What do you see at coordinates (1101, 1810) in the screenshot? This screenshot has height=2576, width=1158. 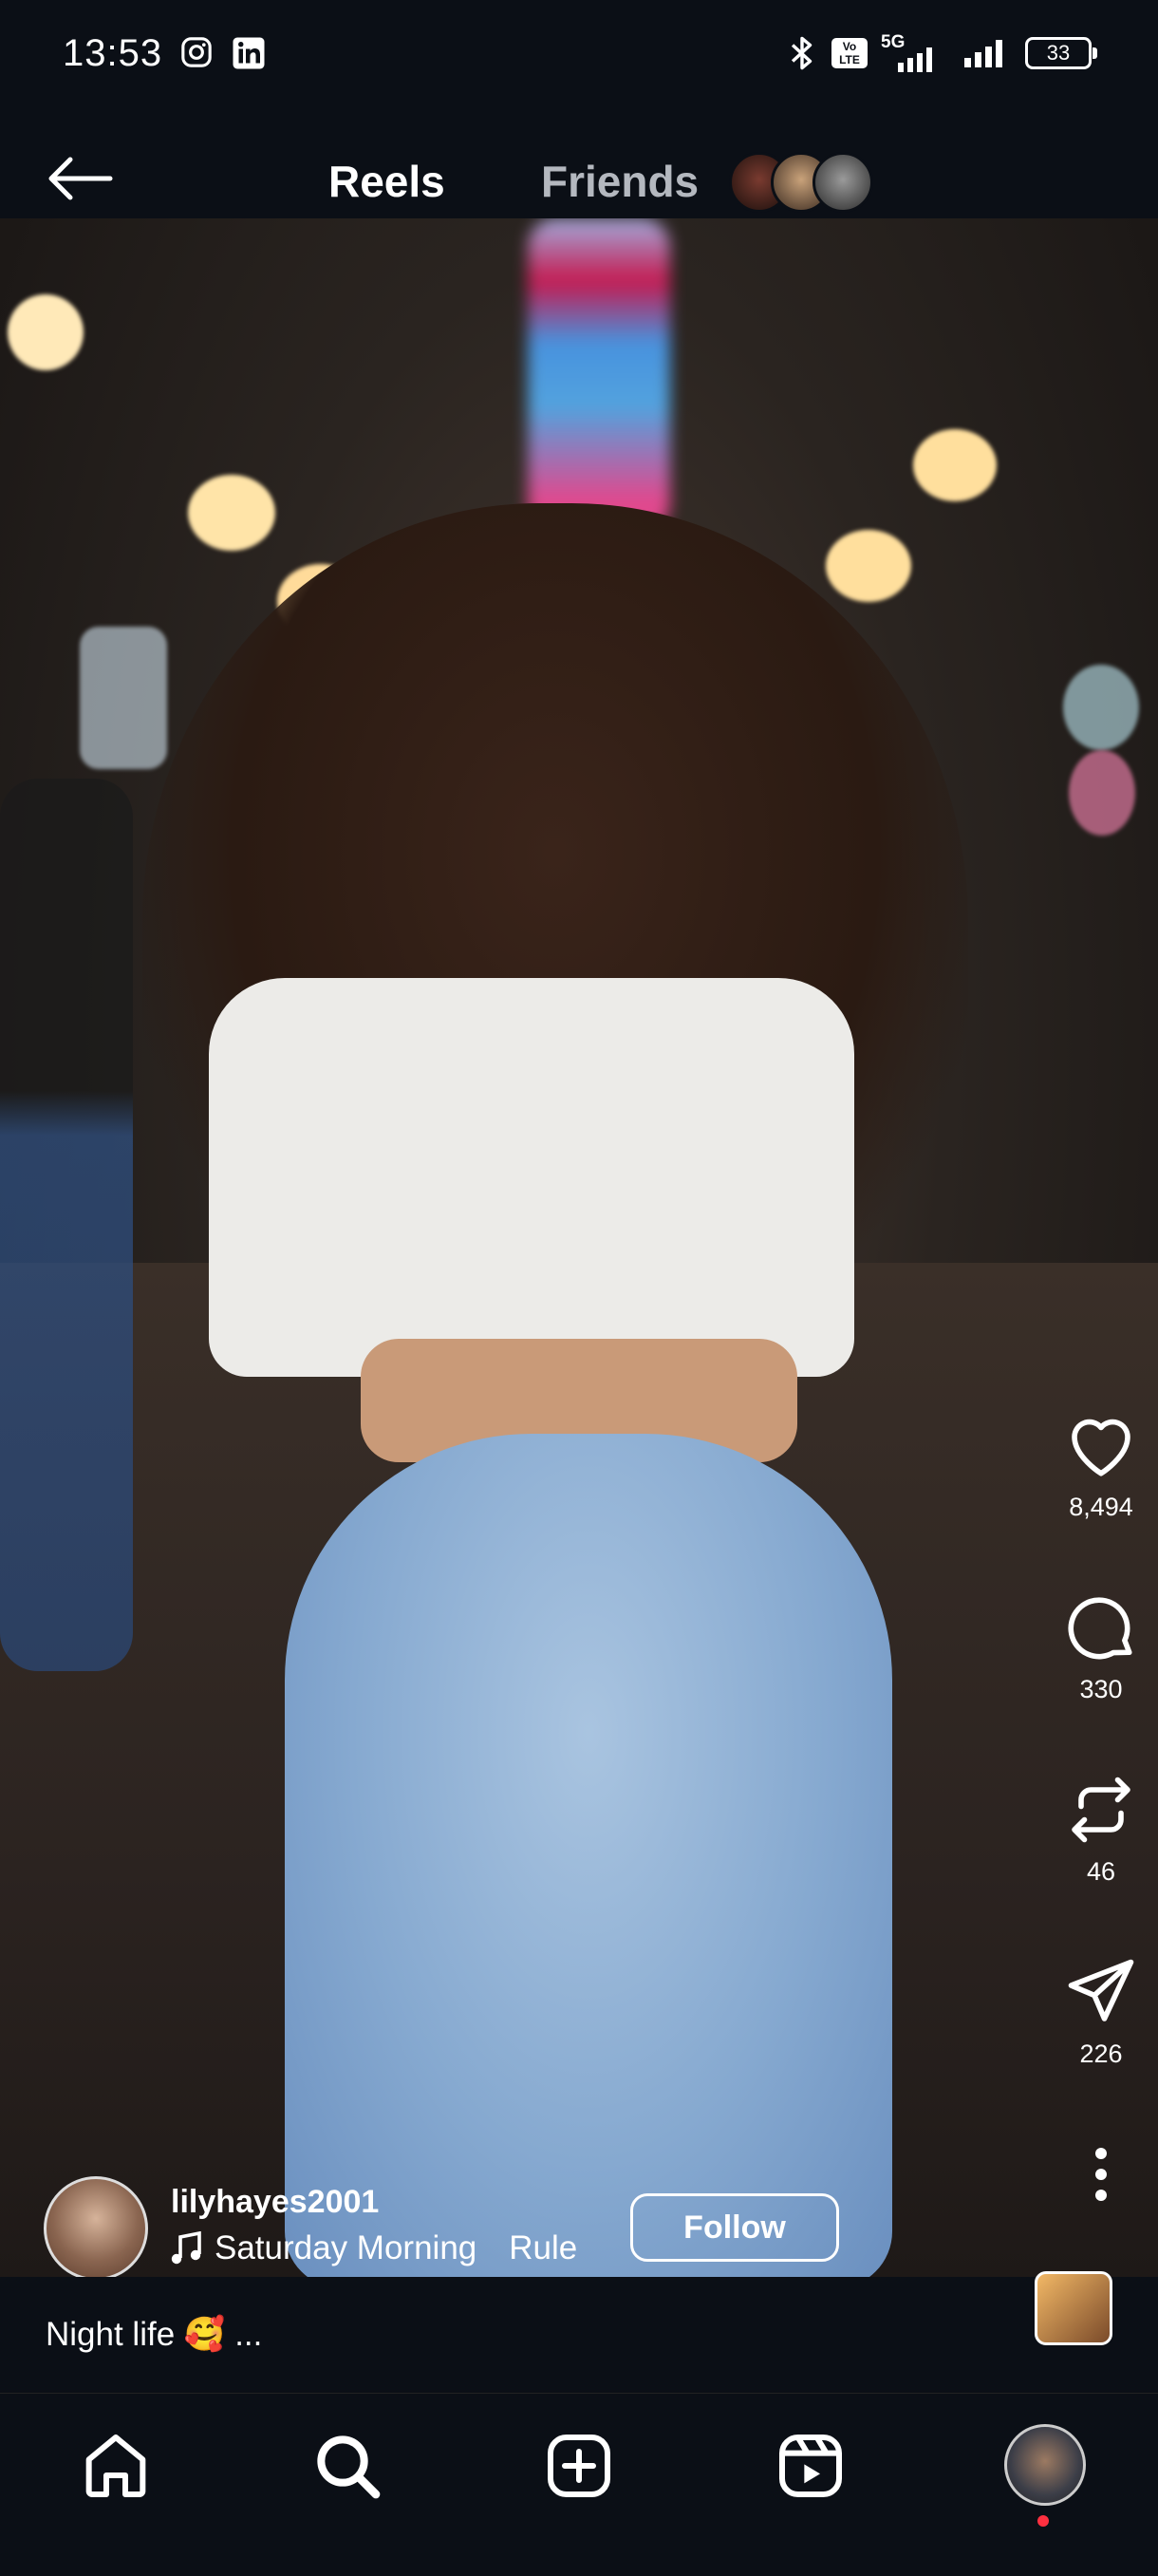 I see `repost-icon` at bounding box center [1101, 1810].